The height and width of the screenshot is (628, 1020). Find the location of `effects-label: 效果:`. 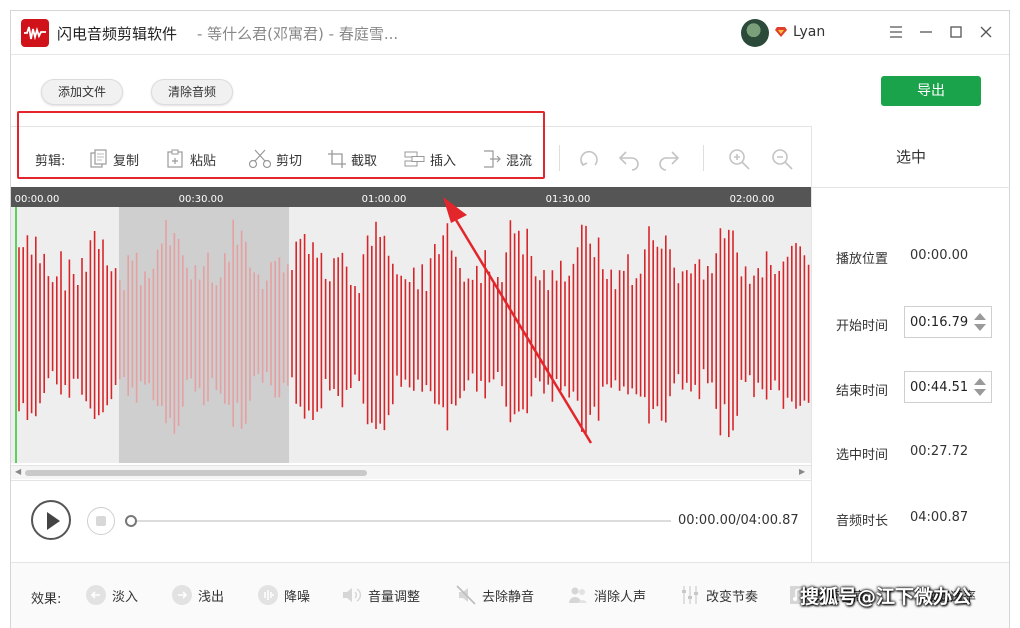

effects-label: 效果: is located at coordinates (46, 599).